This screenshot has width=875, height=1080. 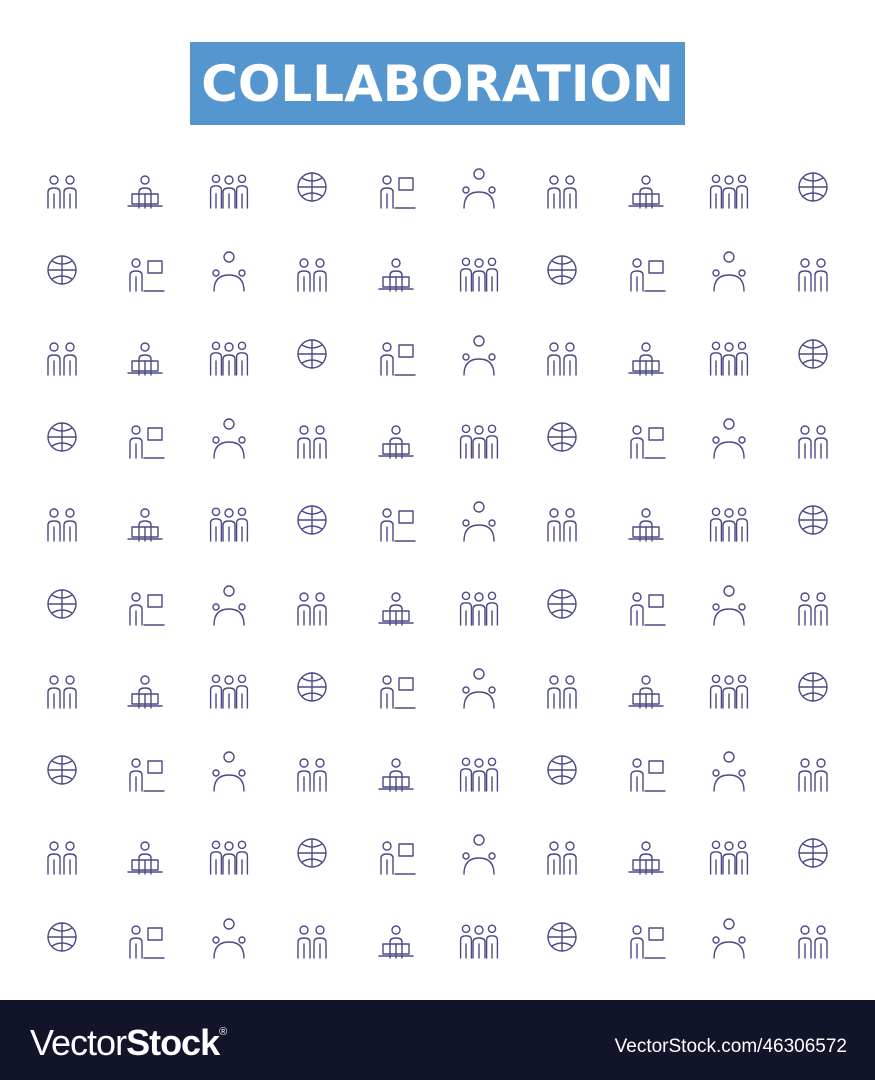 What do you see at coordinates (173, 1042) in the screenshot?
I see `logo-bold: Stock` at bounding box center [173, 1042].